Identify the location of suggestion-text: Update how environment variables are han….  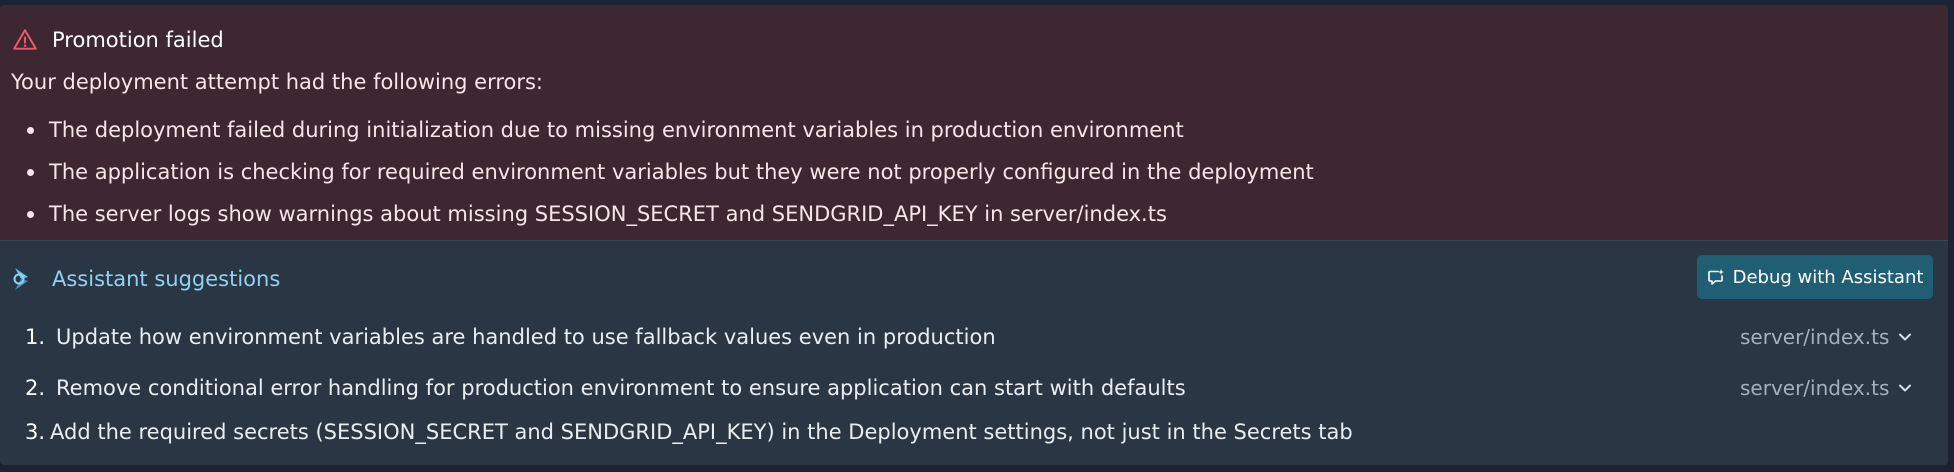
(526, 337).